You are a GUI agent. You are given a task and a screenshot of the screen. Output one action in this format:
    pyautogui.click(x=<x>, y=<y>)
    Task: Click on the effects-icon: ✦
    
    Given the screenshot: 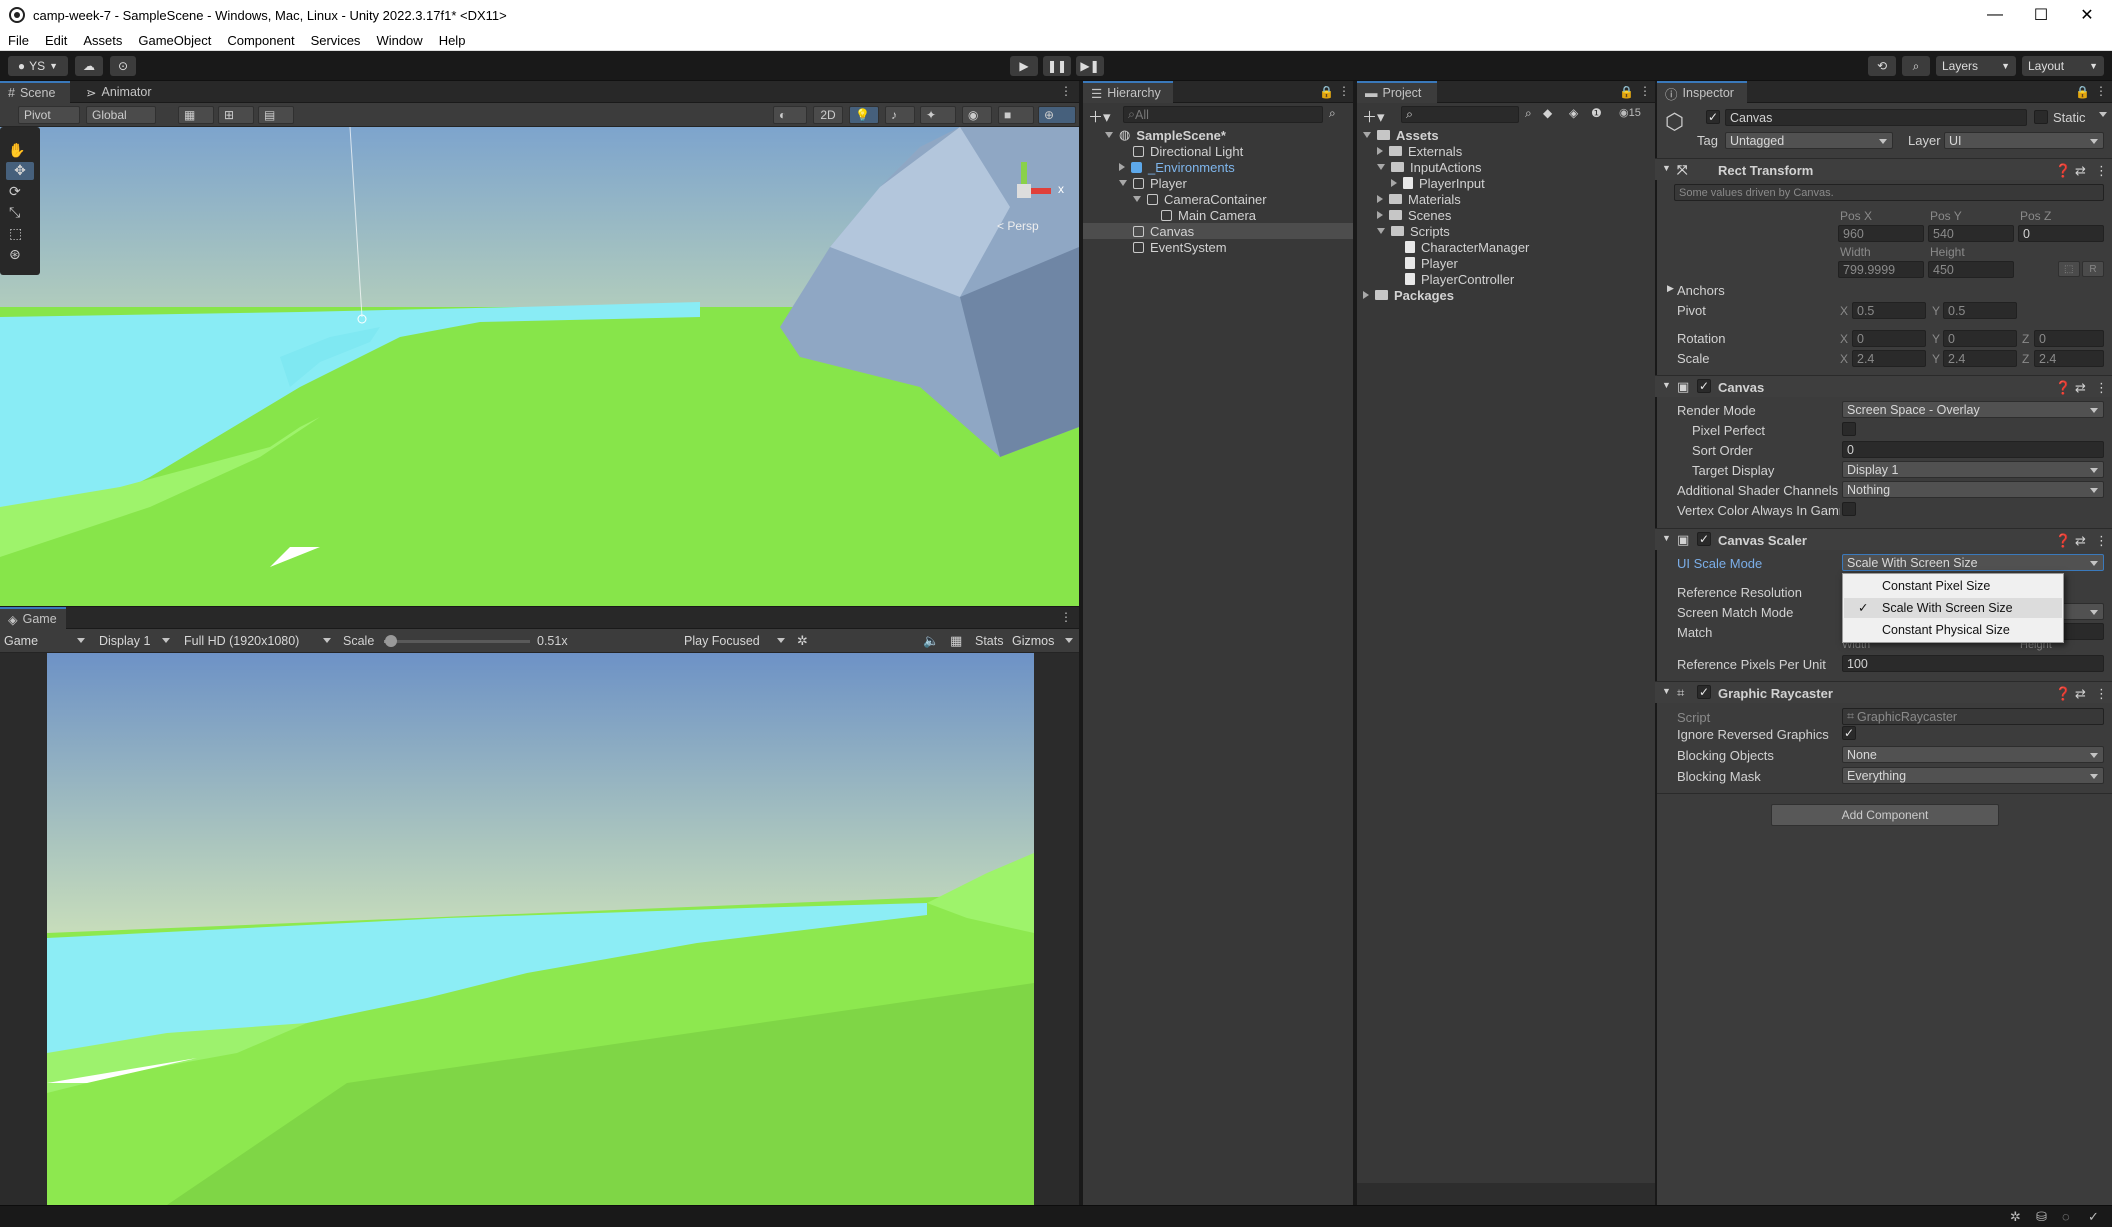 What is the action you would take?
    pyautogui.click(x=938, y=115)
    